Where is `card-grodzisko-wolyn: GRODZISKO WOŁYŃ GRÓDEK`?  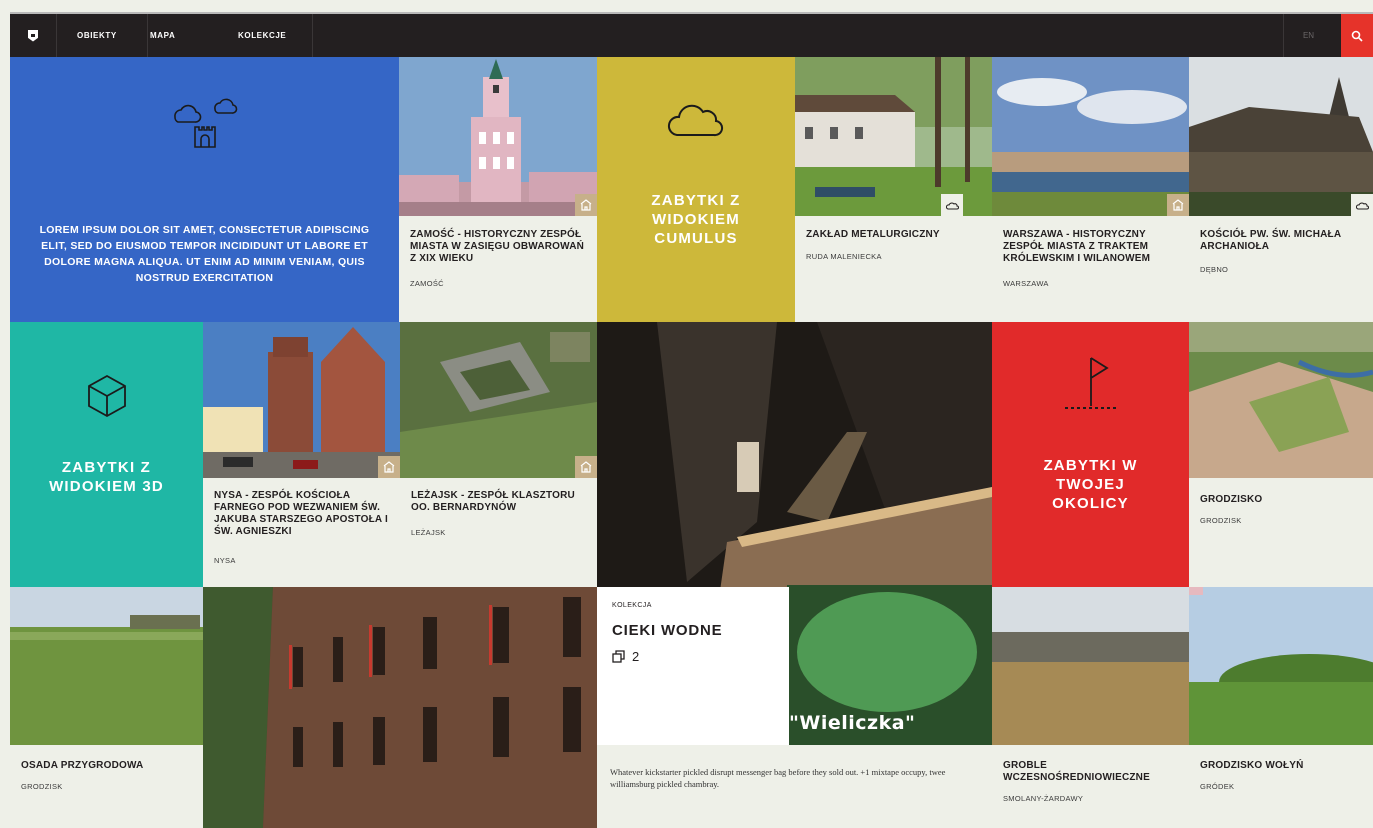
card-grodzisko-wolyn: GRODZISKO WOŁYŃ GRÓDEK is located at coordinates (1281, 707).